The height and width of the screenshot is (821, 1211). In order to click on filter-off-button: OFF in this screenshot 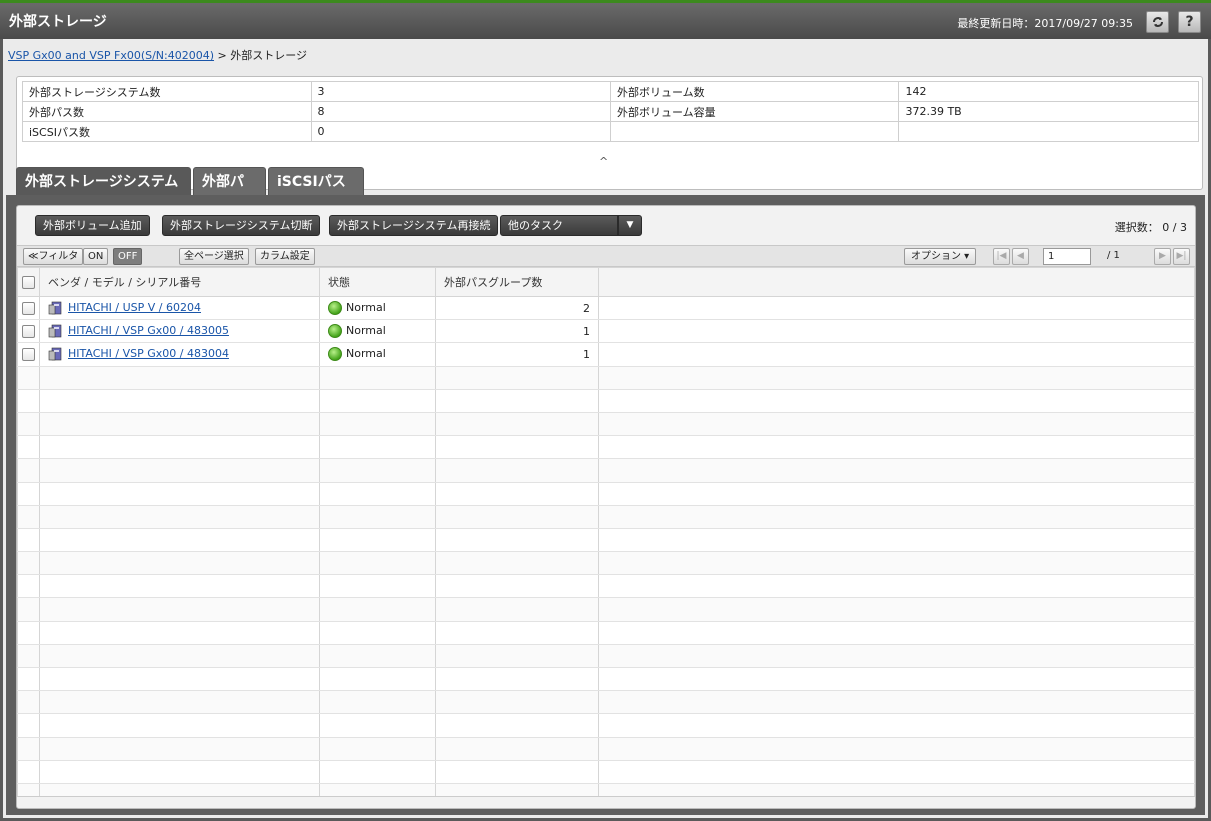, I will do `click(128, 256)`.